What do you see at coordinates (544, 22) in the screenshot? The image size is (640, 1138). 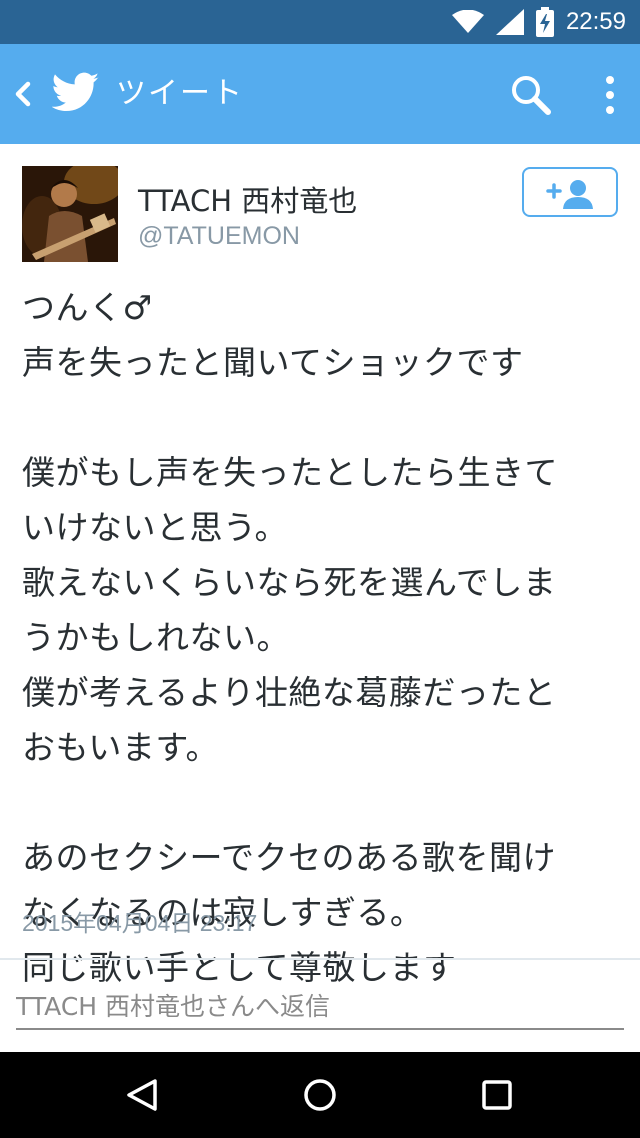 I see `battery-charging-icon` at bounding box center [544, 22].